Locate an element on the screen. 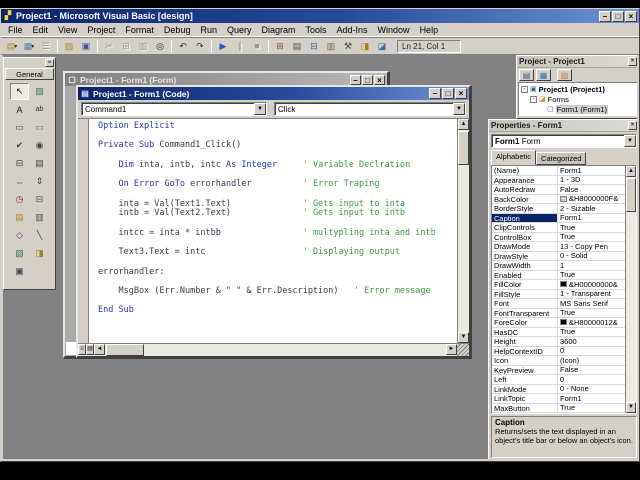  tool-optionbutton: ◉ is located at coordinates (39, 145).